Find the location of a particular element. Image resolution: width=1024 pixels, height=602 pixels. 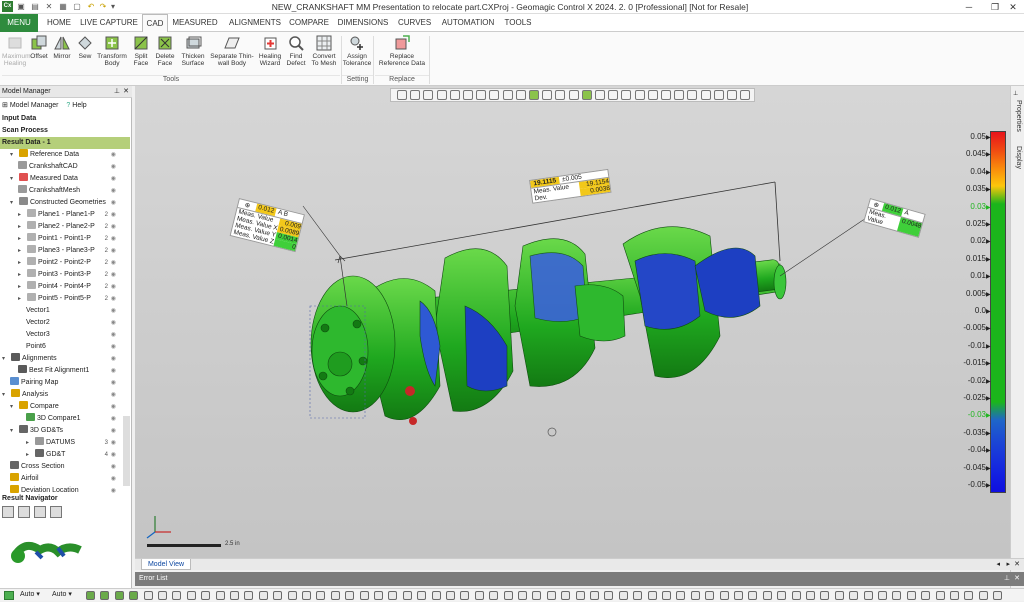

tab-model-view: Model View is located at coordinates (166, 564).